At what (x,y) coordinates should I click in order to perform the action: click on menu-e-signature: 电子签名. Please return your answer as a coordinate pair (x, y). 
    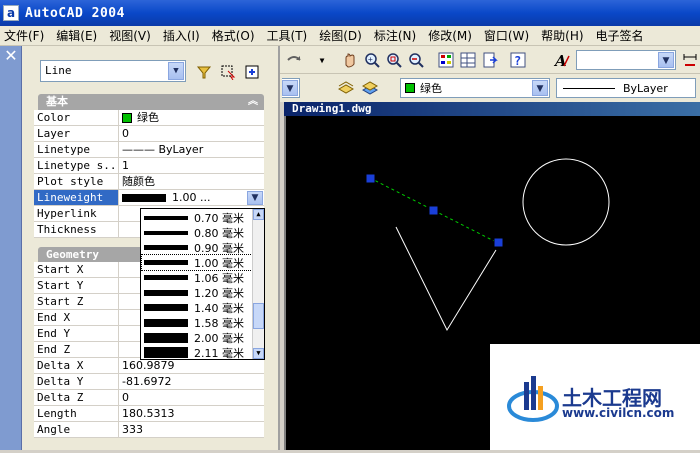
    Looking at the image, I should click on (620, 35).